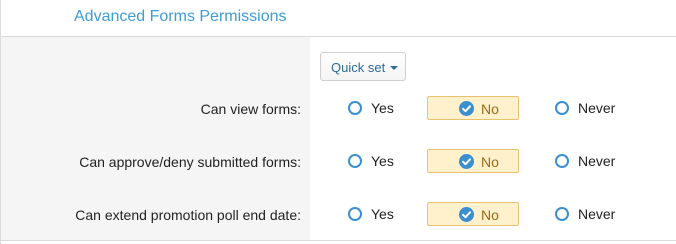 The image size is (676, 244). I want to click on quick-set-label: Quick set, so click(358, 67).